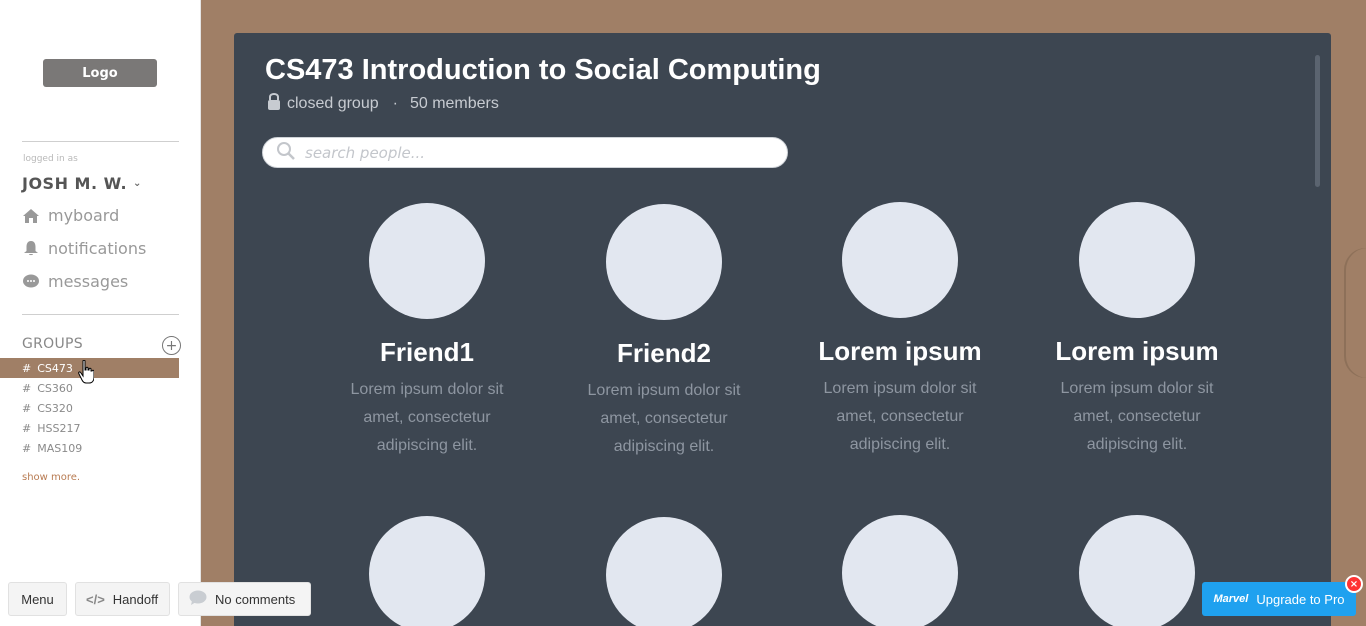  What do you see at coordinates (30, 281) in the screenshot?
I see `chat-icon` at bounding box center [30, 281].